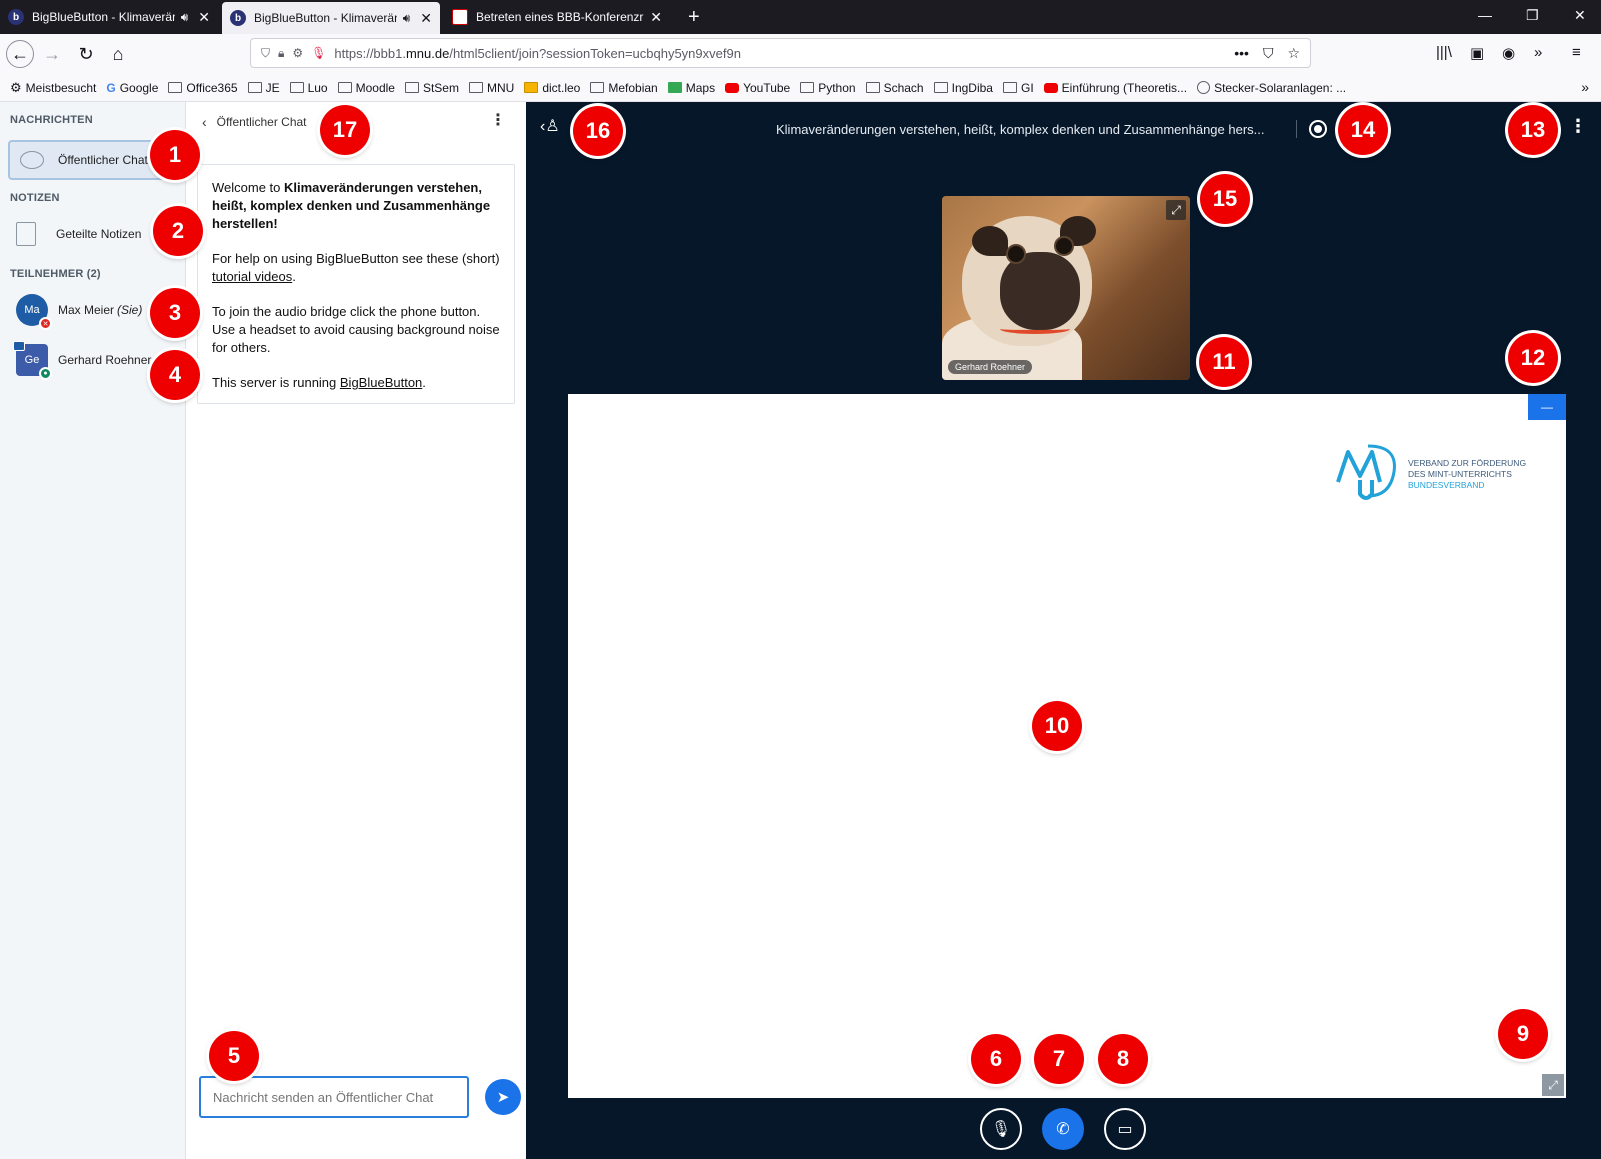  Describe the element at coordinates (491, 88) in the screenshot. I see `bookmark-mnu: MNU` at that location.